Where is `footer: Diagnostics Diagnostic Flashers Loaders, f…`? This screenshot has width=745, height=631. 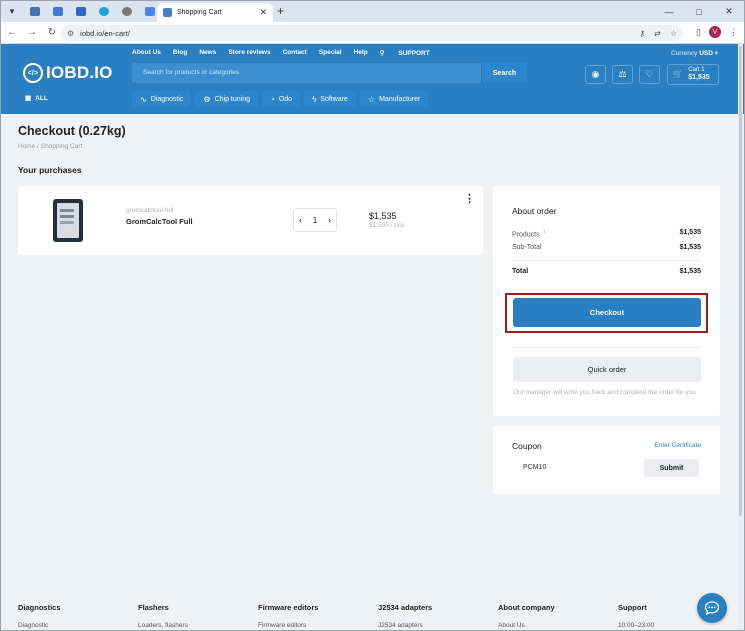
footer: Diagnostics Diagnostic Flashers Loaders, f… is located at coordinates (378, 616).